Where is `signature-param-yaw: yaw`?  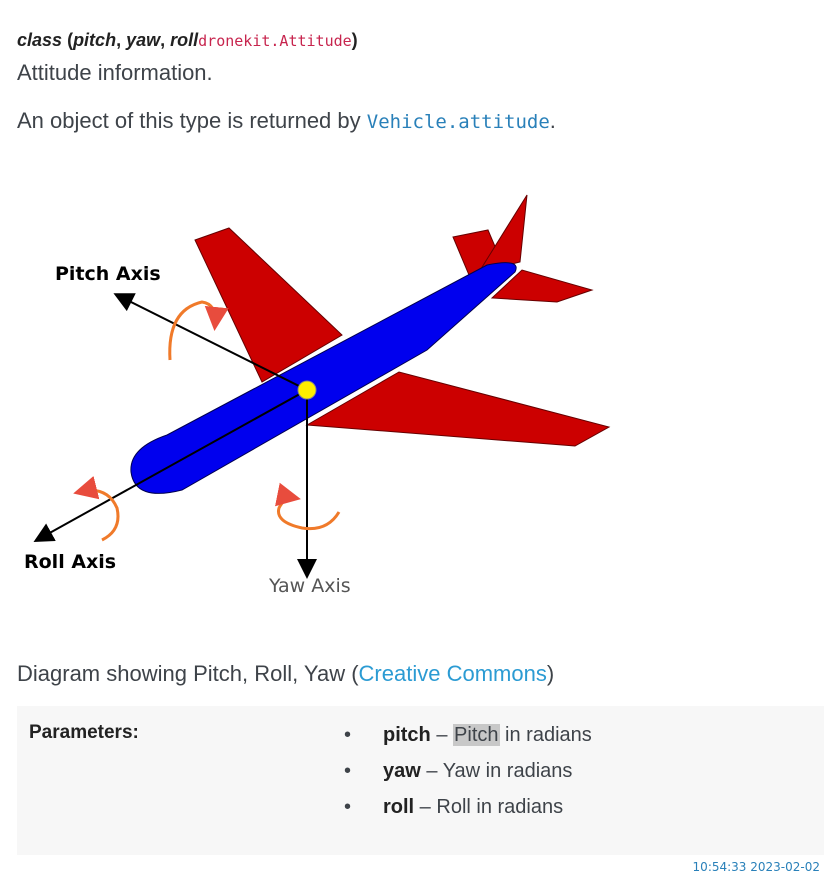 signature-param-yaw: yaw is located at coordinates (143, 40).